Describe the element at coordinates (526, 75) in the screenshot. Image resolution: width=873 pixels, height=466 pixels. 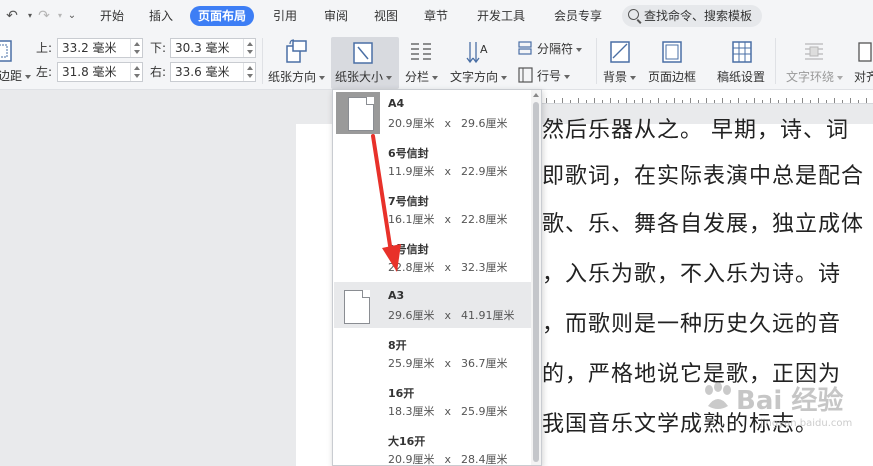
I see `line-number-icon` at that location.